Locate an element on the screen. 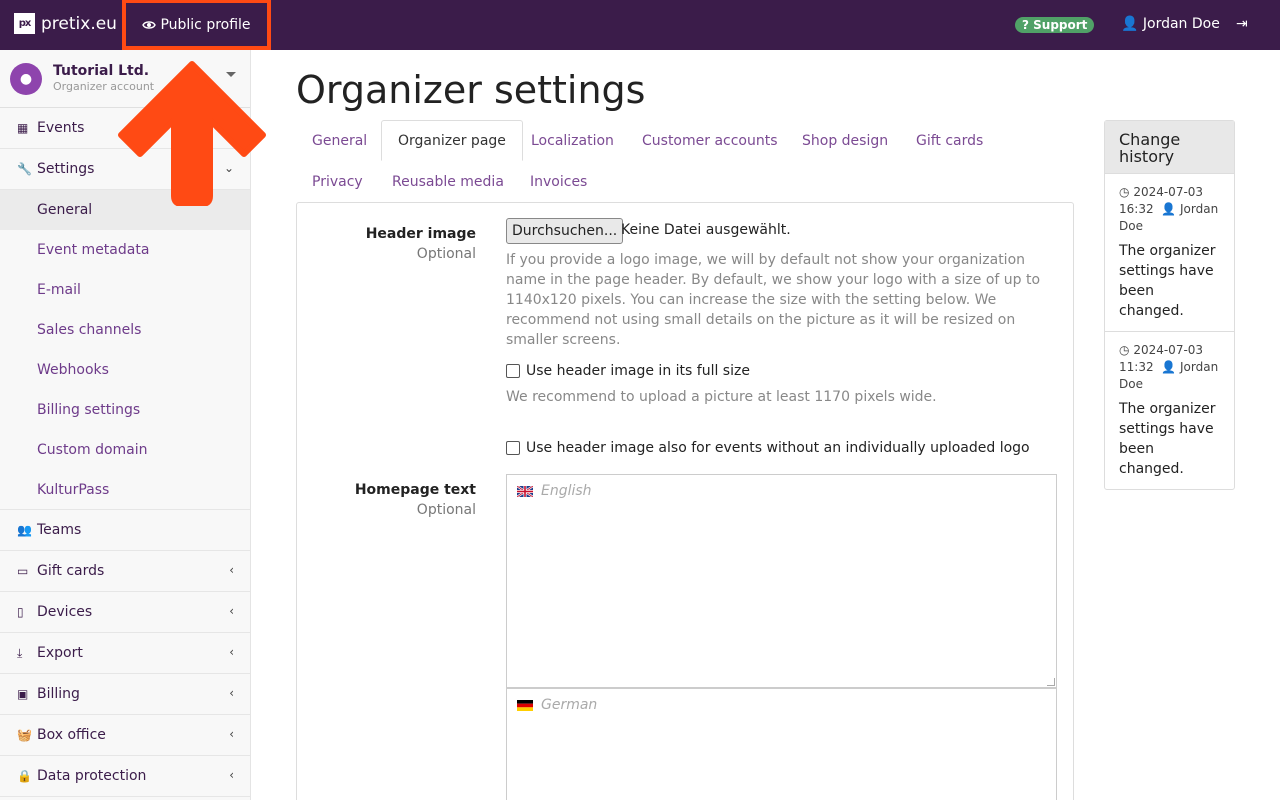 The width and height of the screenshot is (1280, 800). change-history-title: Change history is located at coordinates (1169, 147).